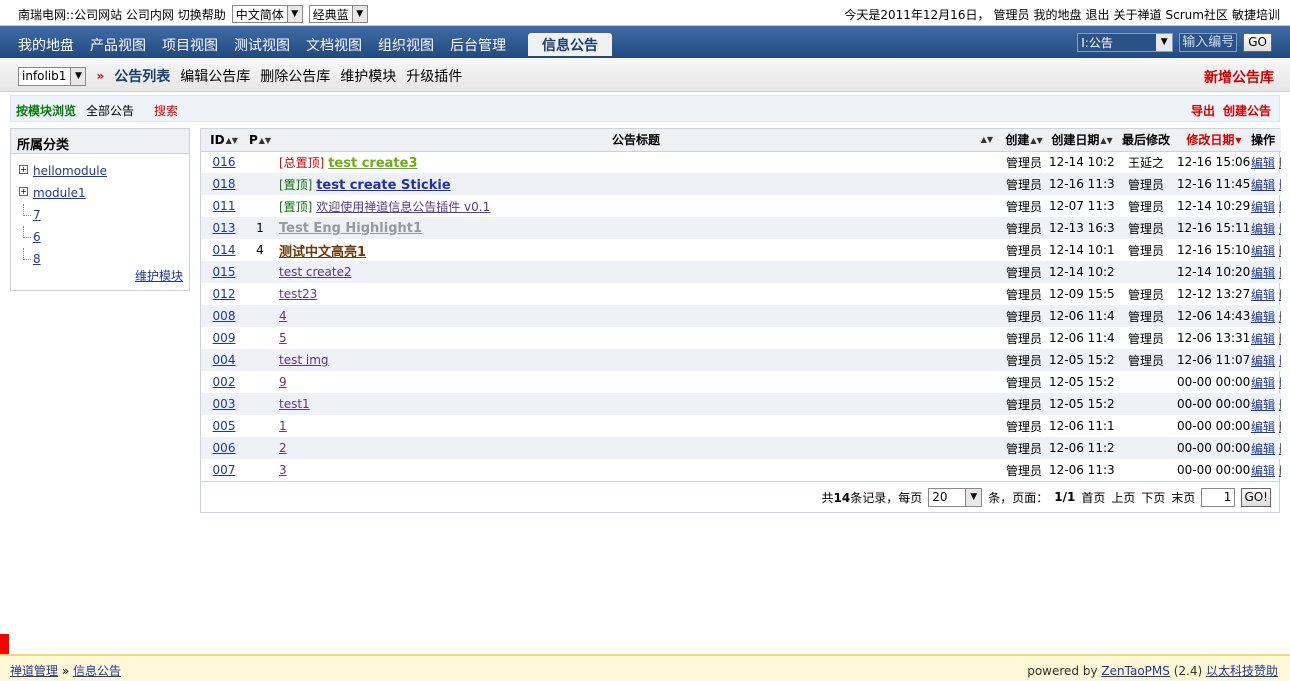  Describe the element at coordinates (166, 110) in the screenshot. I see `search-tab: 搜索` at that location.